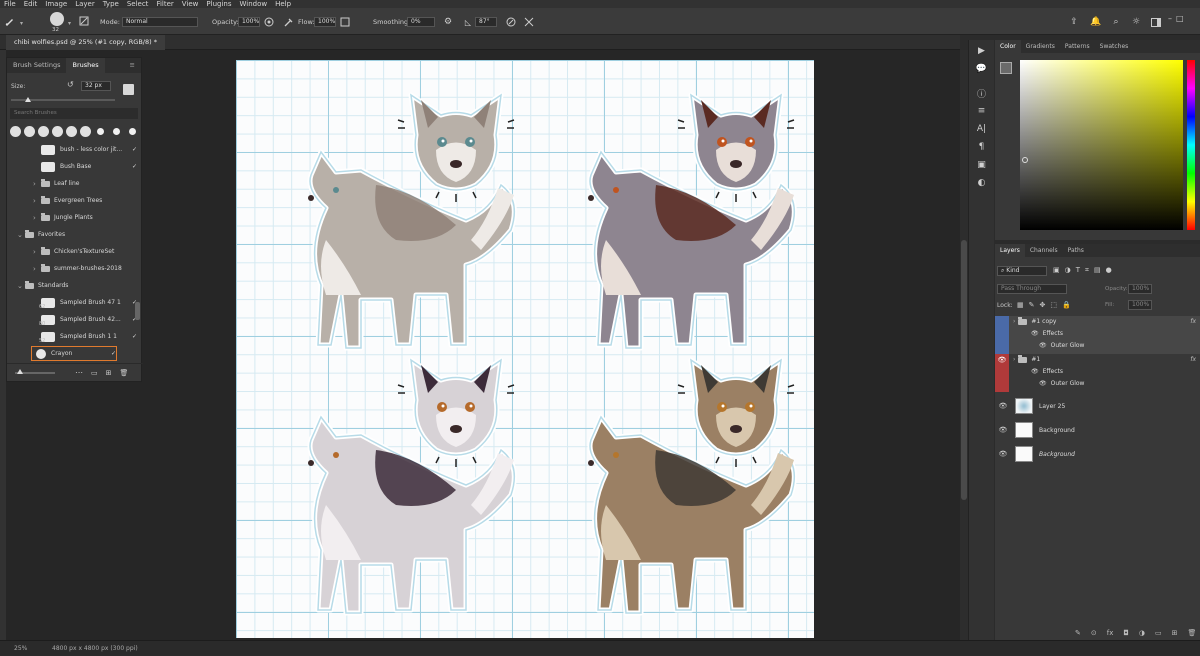  I want to click on brush-preview-icon, so click(57, 19).